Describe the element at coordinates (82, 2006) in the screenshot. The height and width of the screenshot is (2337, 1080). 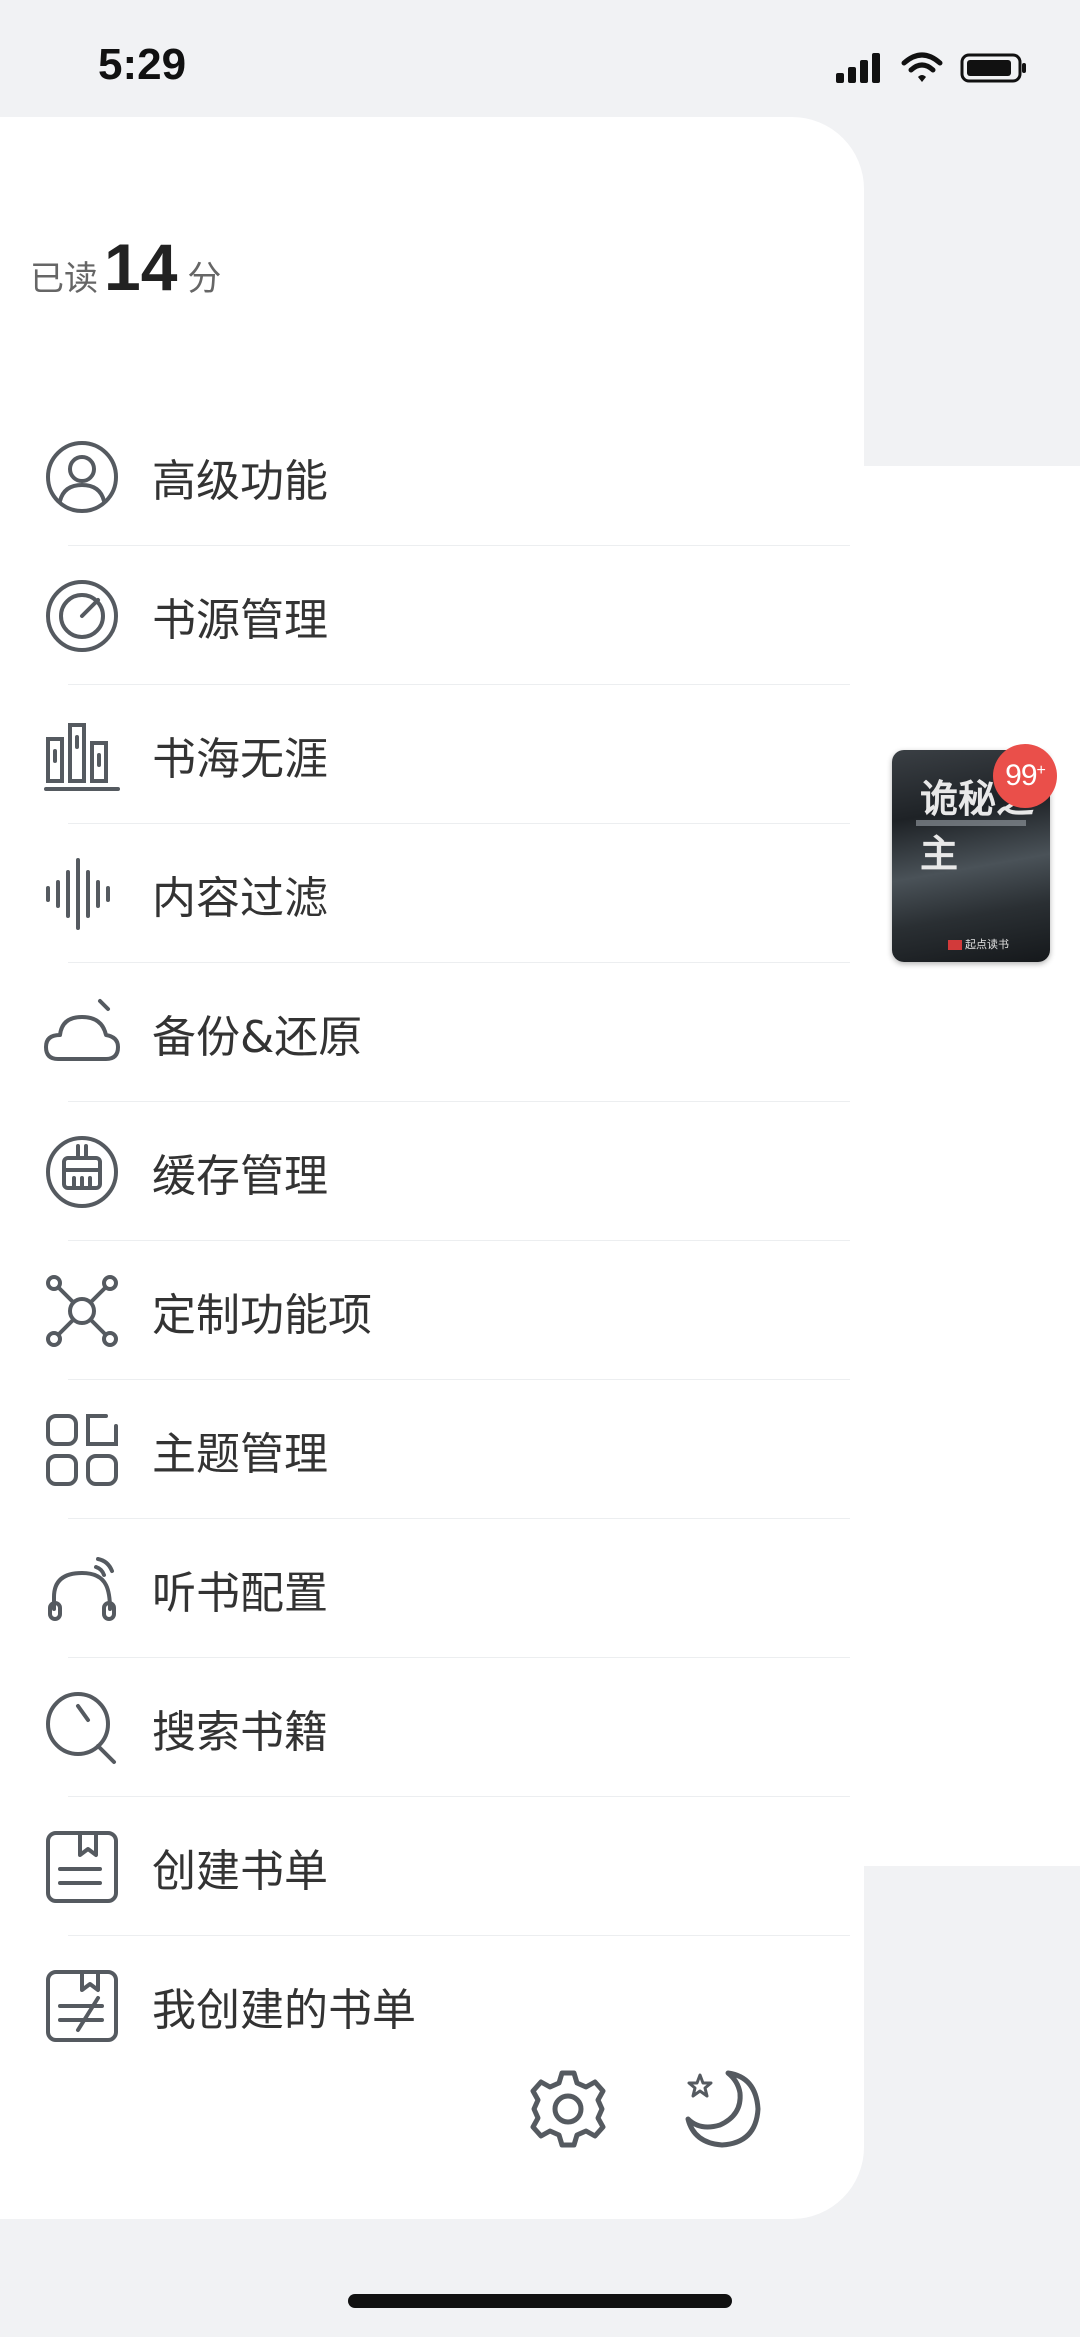
I see `my-booklist-icon` at that location.